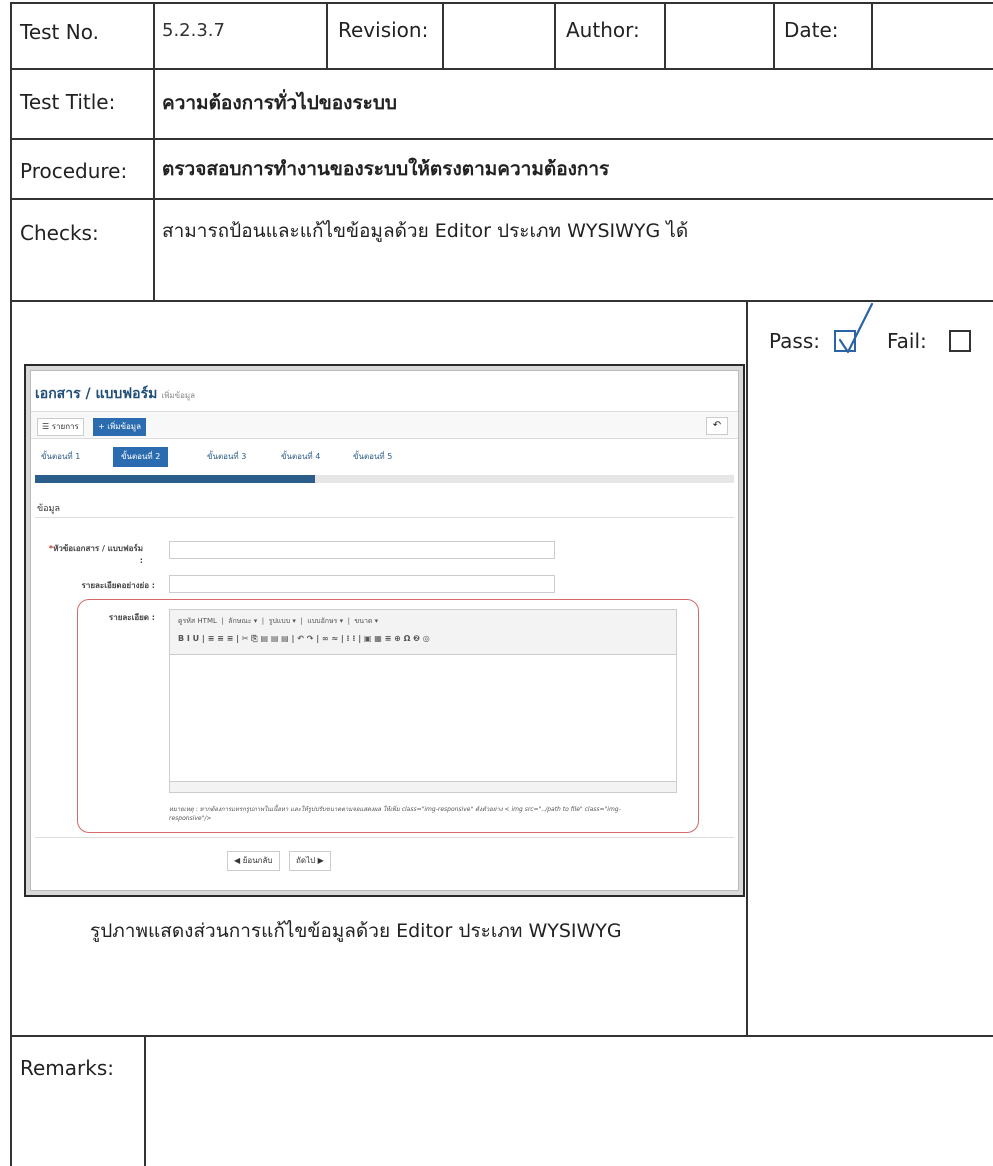 Image resolution: width=993 pixels, height=1166 pixels. I want to click on procedure-label: Procedure:, so click(74, 171).